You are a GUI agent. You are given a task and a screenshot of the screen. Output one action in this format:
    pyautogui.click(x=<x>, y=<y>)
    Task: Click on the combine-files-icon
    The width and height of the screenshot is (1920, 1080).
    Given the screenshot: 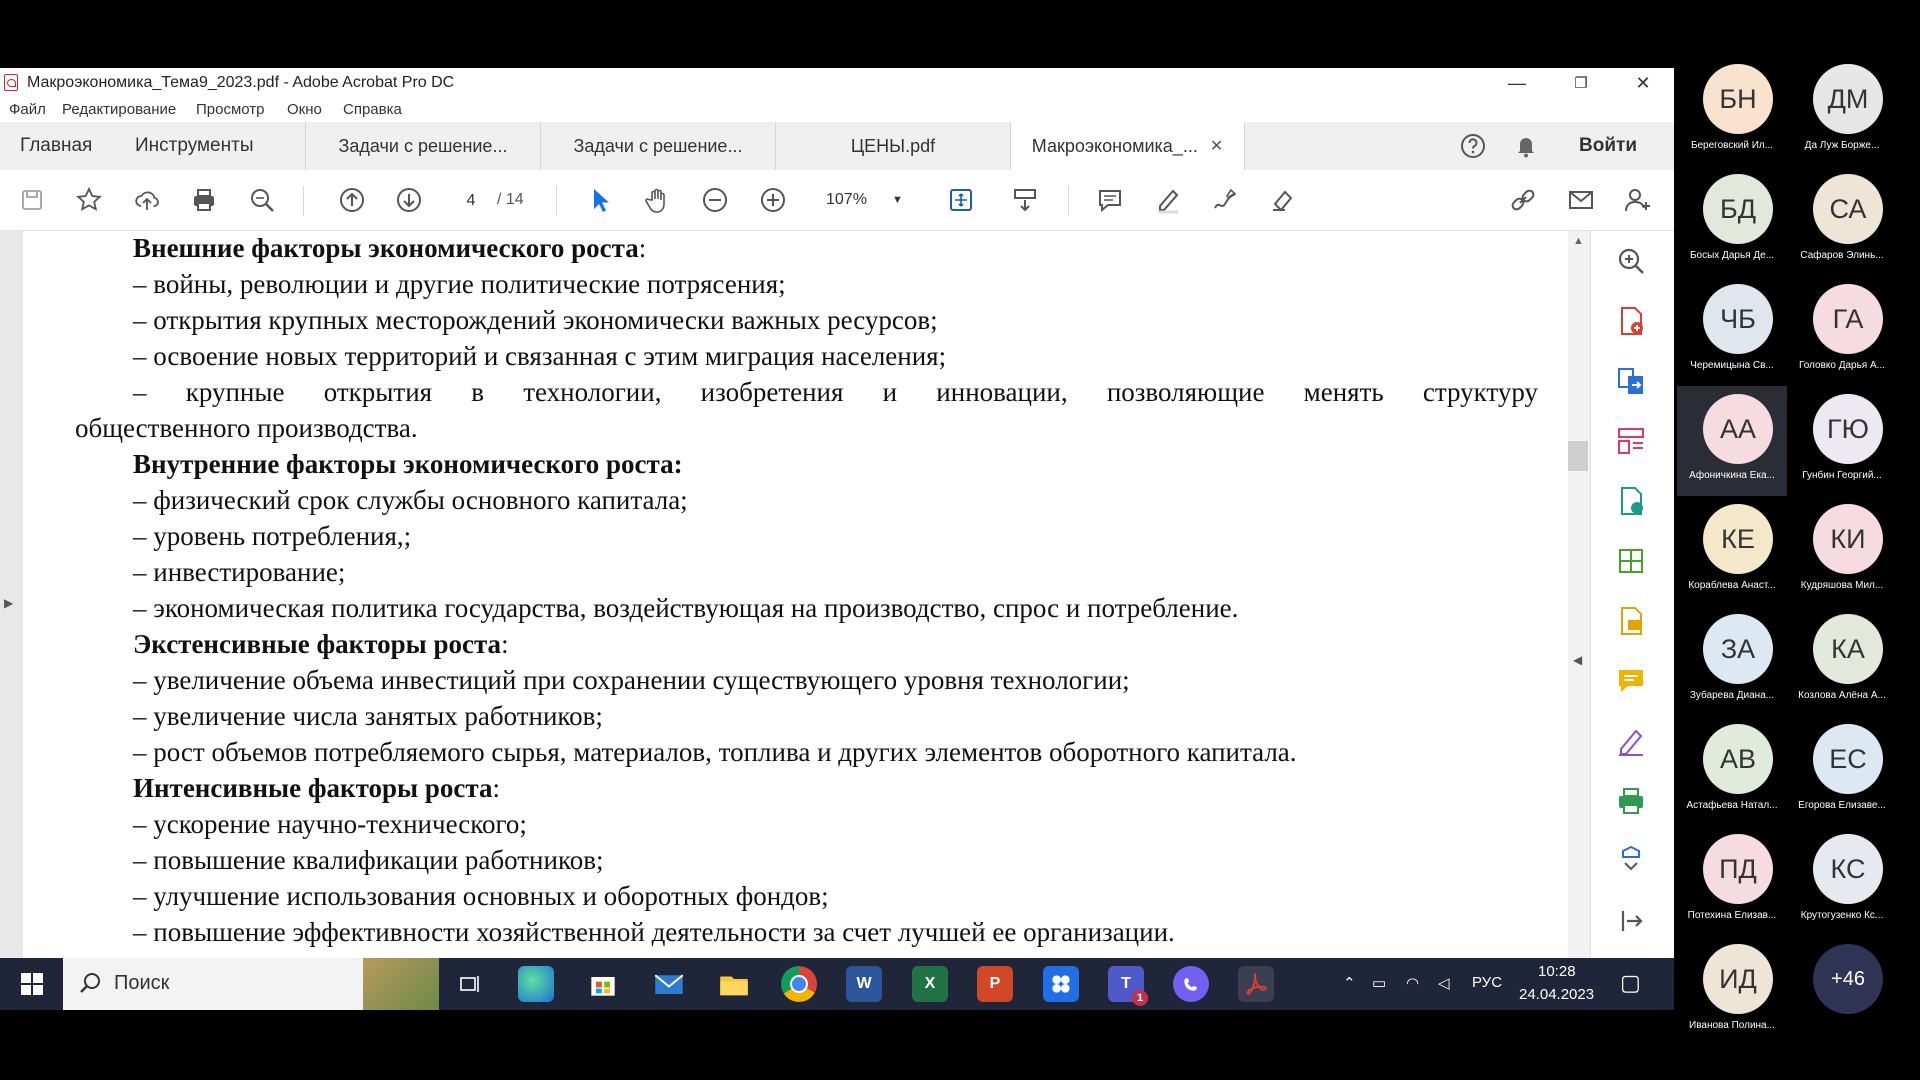 What is the action you would take?
    pyautogui.click(x=1631, y=621)
    